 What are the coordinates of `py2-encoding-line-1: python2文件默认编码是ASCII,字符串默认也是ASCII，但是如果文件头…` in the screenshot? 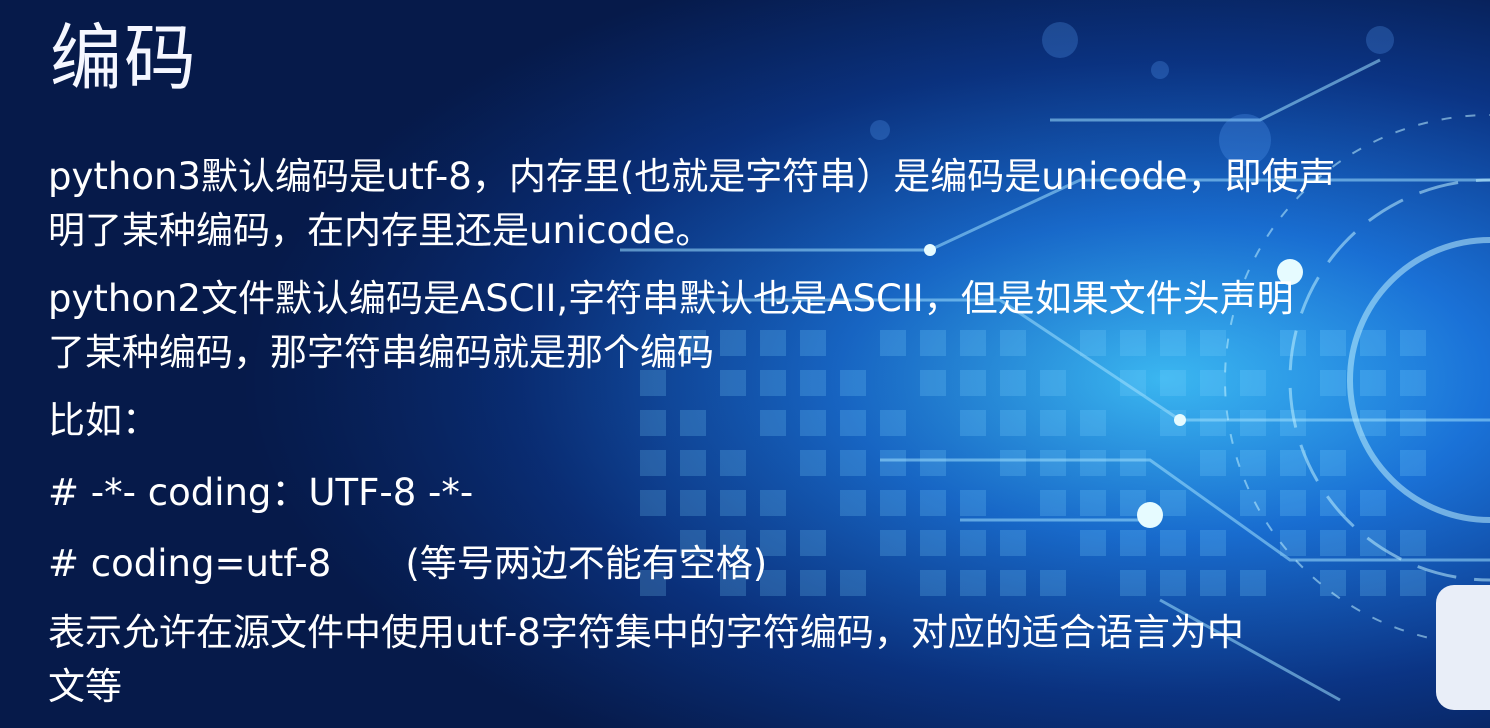 It's located at (671, 298).